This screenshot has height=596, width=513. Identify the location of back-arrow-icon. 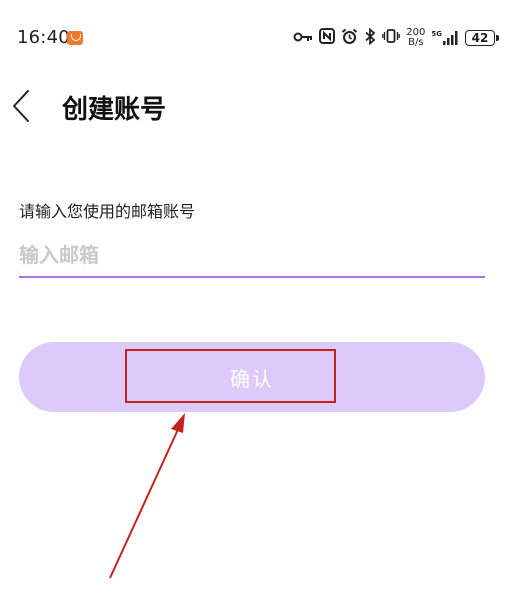
(21, 106).